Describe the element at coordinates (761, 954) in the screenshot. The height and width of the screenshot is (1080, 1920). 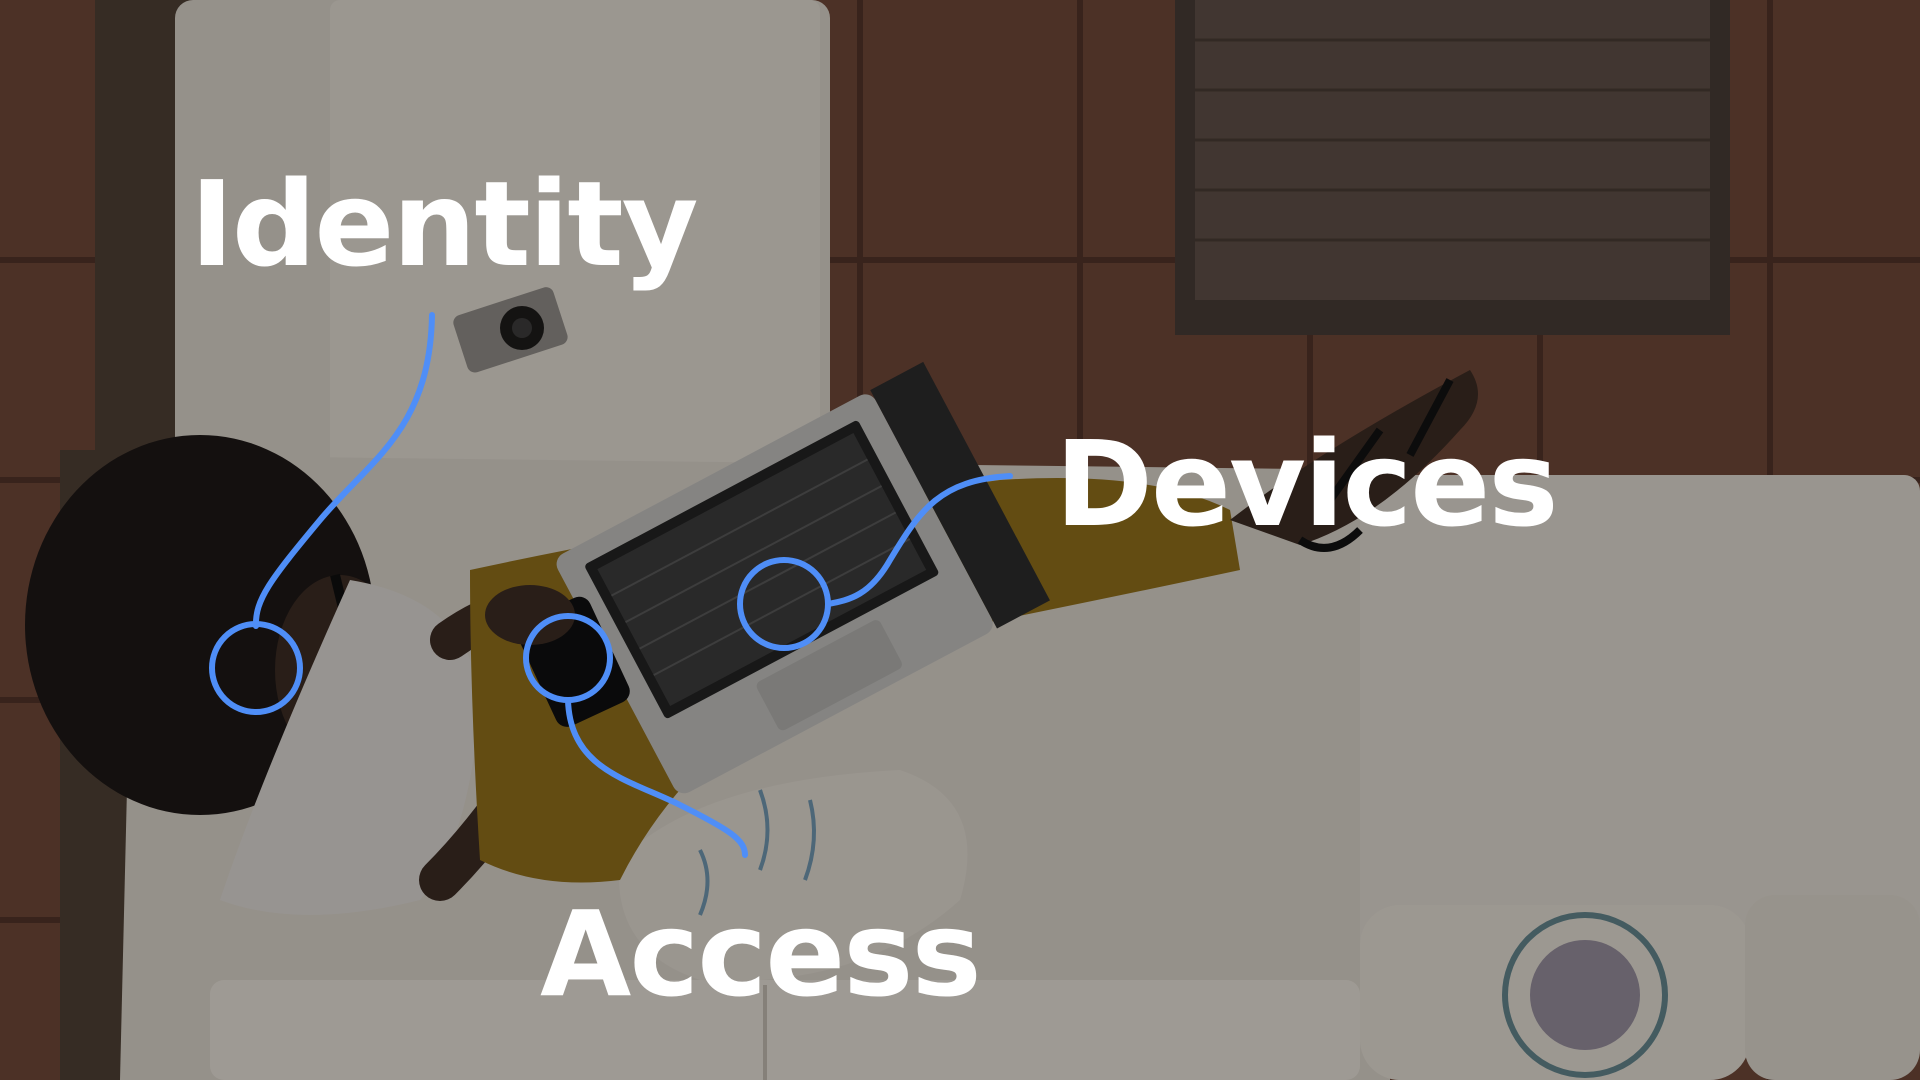
I see `access-label: Access` at that location.